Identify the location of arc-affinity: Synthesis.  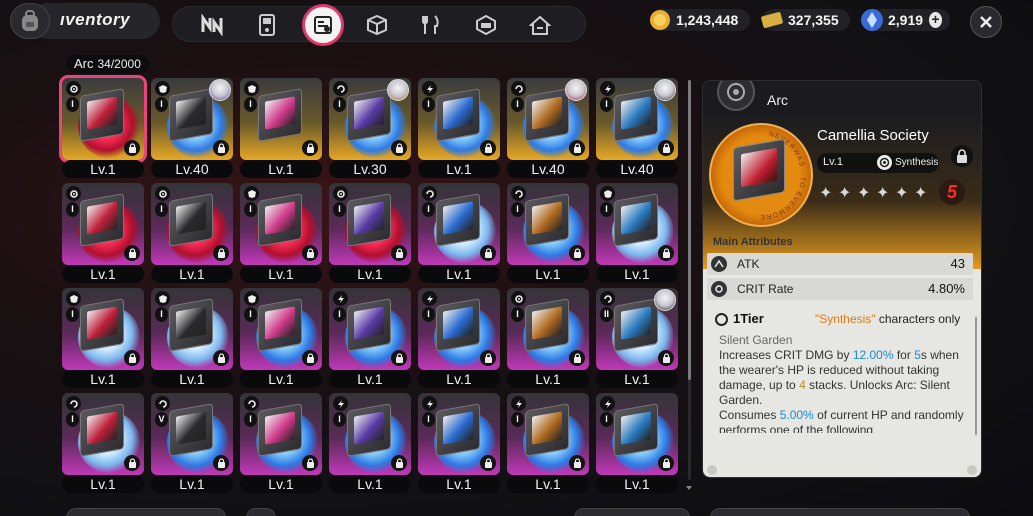
(917, 162).